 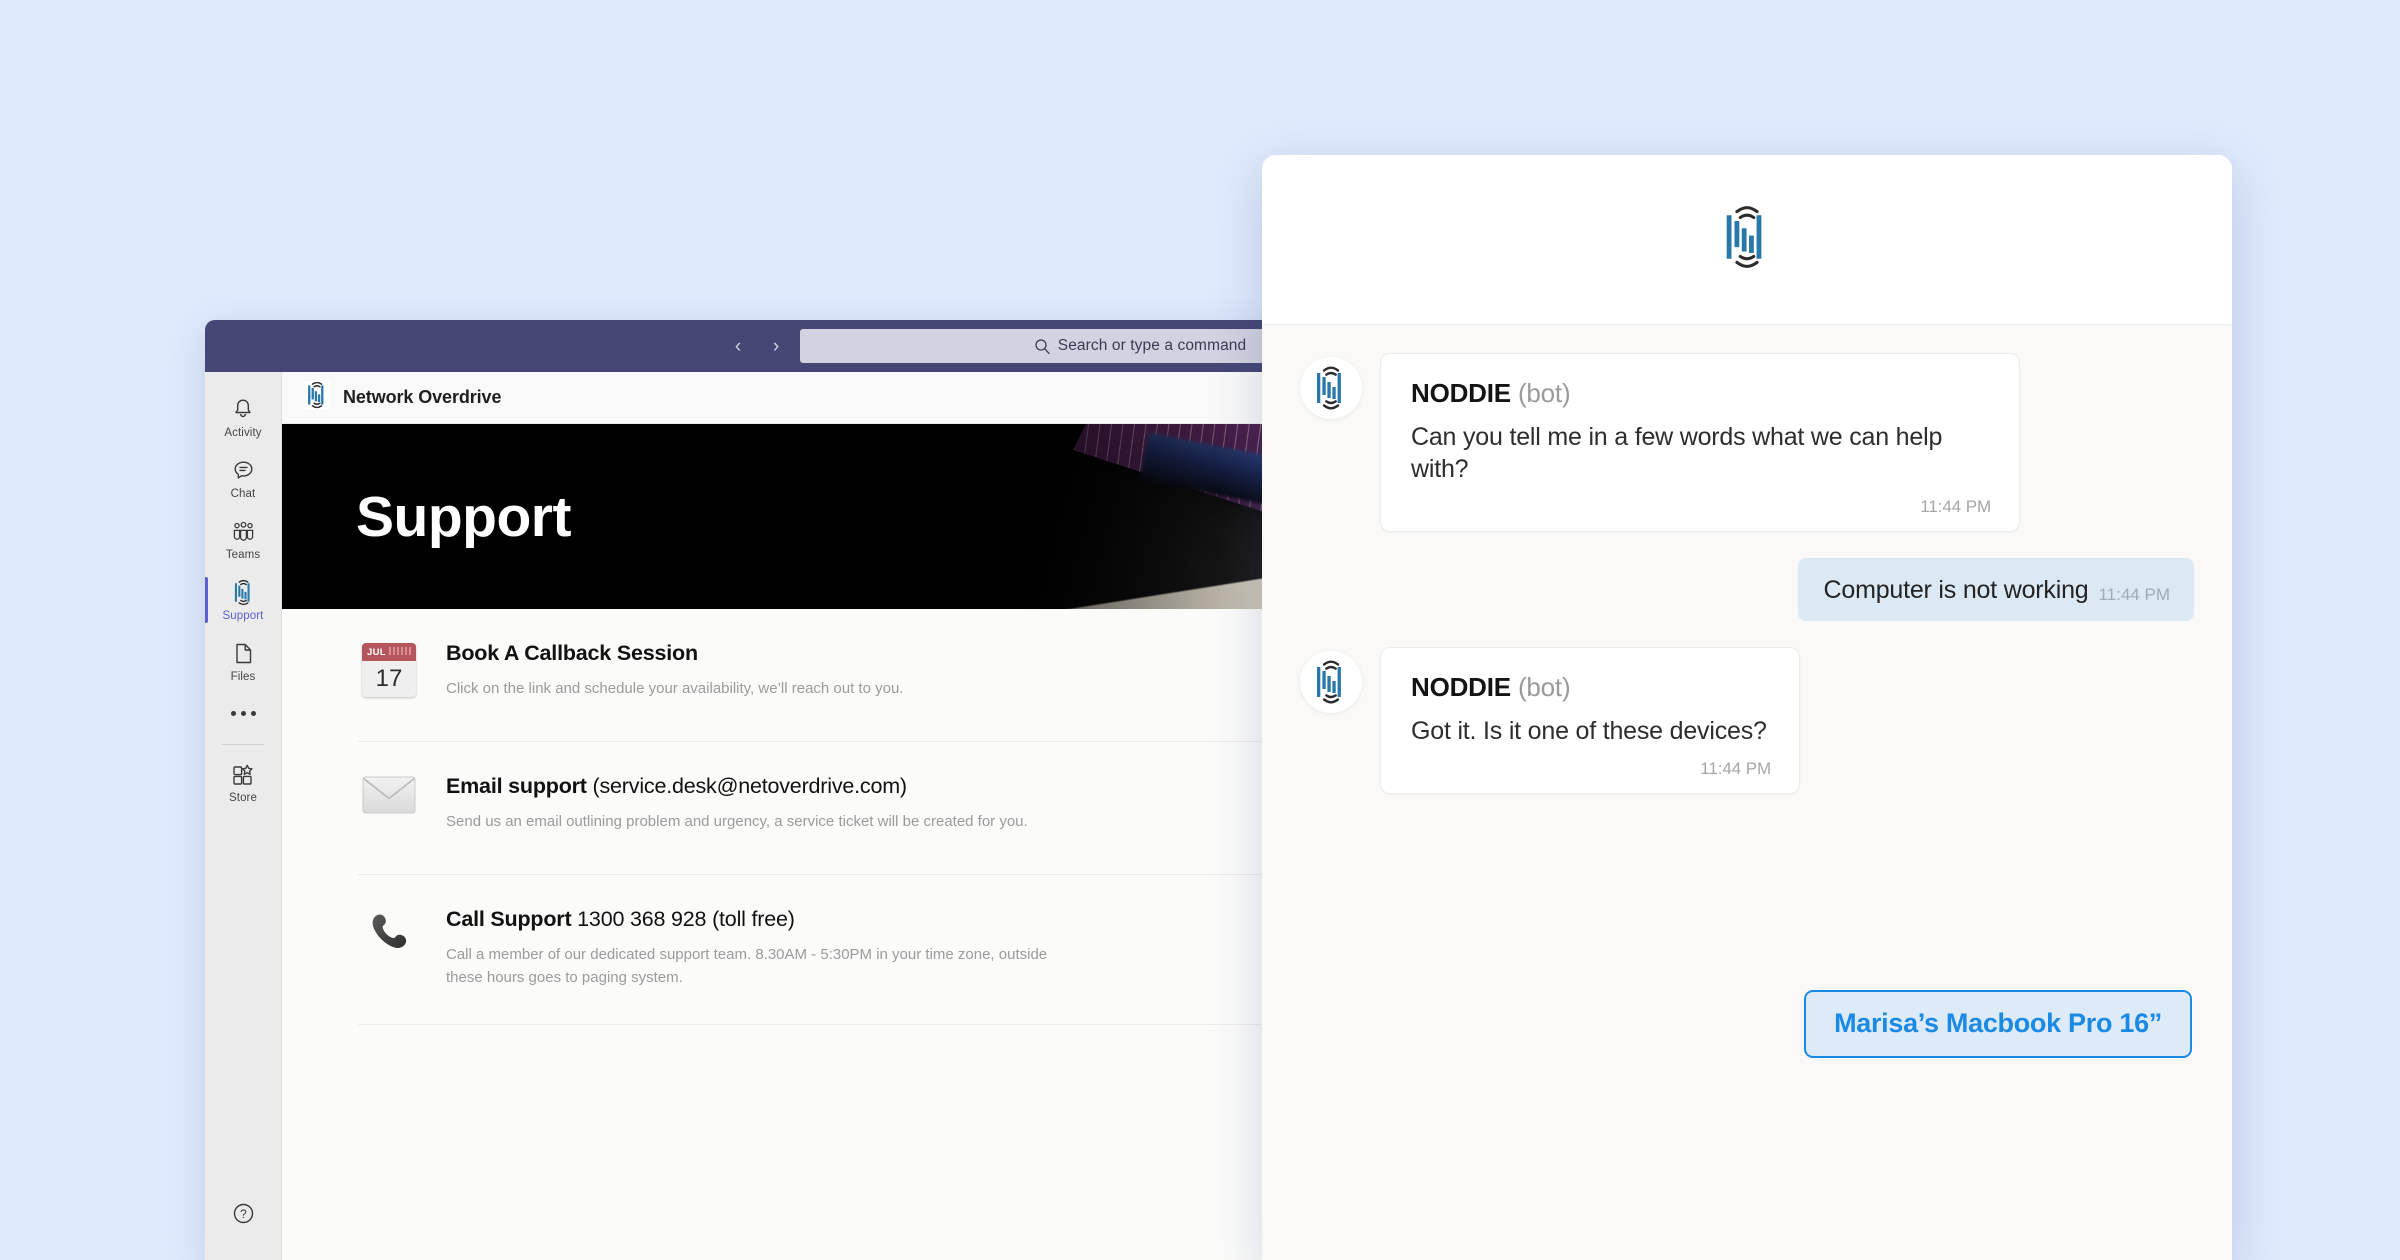 I want to click on app-title: Network Overdrive, so click(x=422, y=397).